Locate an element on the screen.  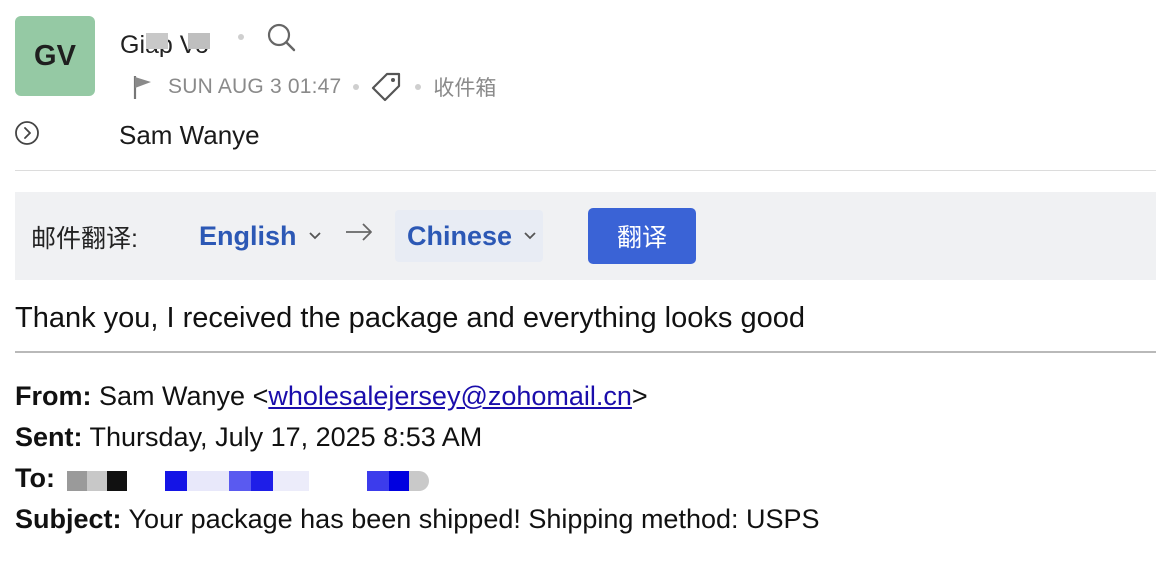
target-language-value: Chinese is located at coordinates (460, 235).